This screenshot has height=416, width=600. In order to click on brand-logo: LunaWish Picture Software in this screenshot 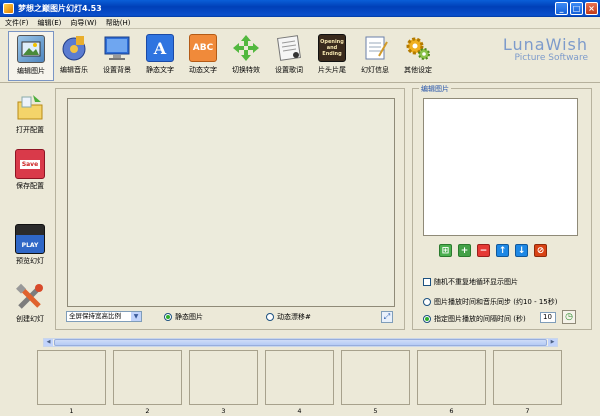, I will do `click(545, 49)`.